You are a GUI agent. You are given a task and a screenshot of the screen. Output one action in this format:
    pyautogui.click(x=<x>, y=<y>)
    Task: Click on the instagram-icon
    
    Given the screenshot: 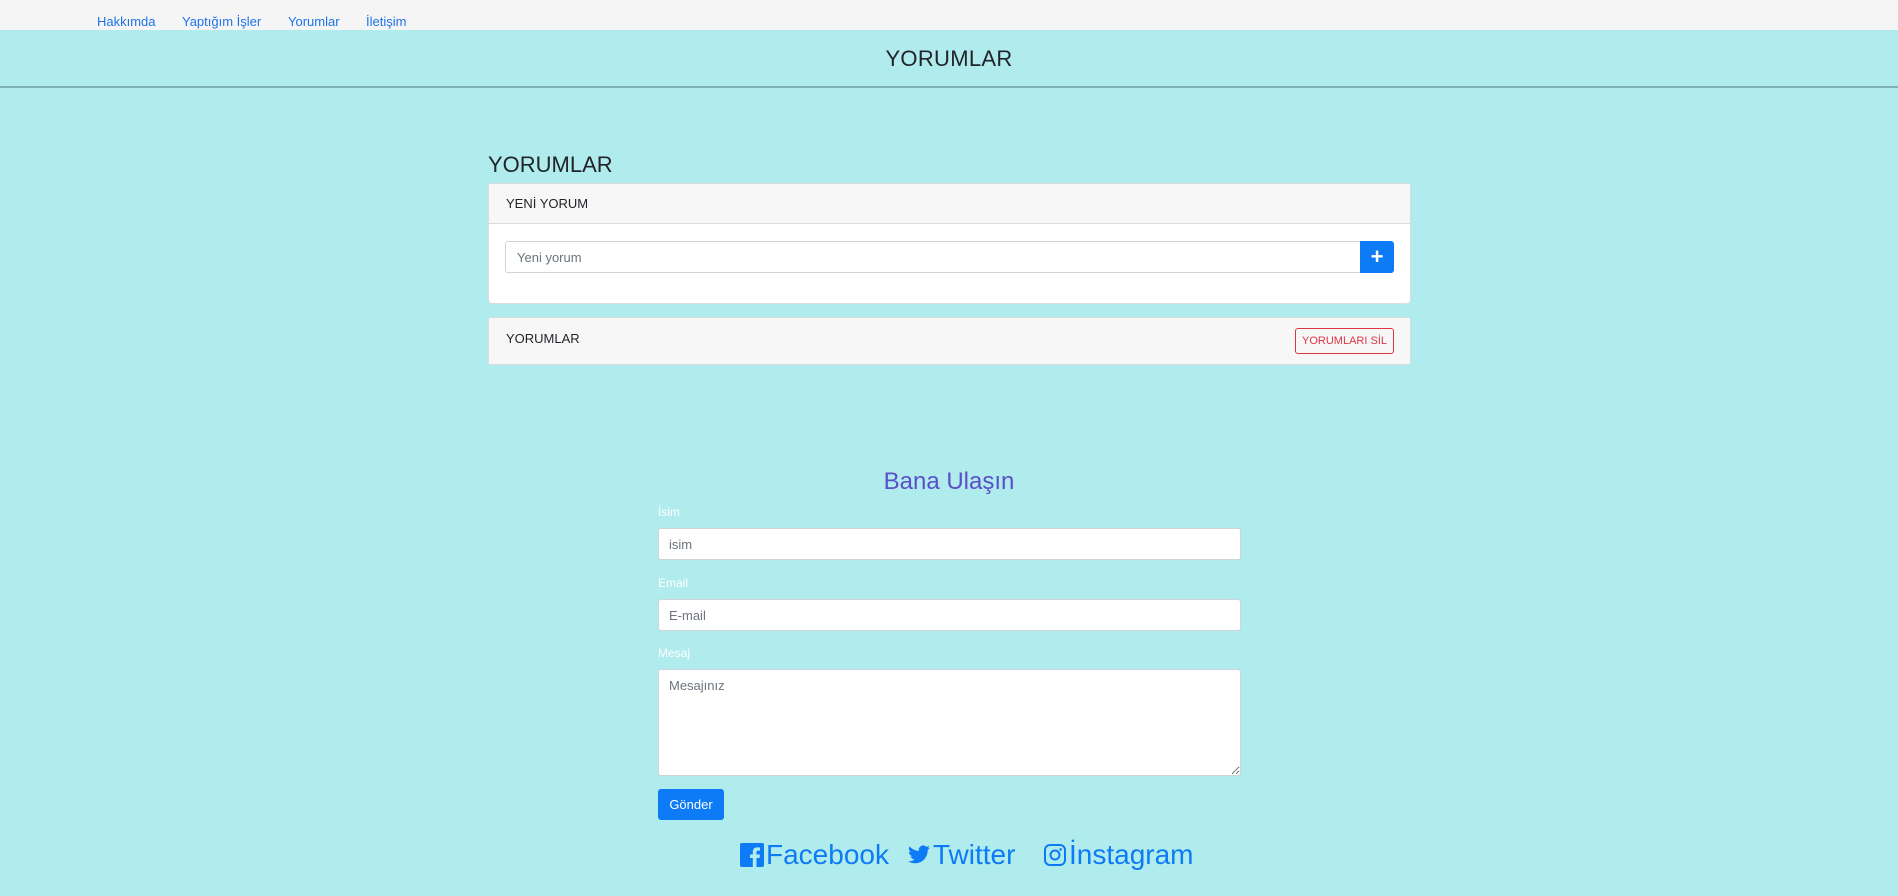 What is the action you would take?
    pyautogui.click(x=1055, y=855)
    